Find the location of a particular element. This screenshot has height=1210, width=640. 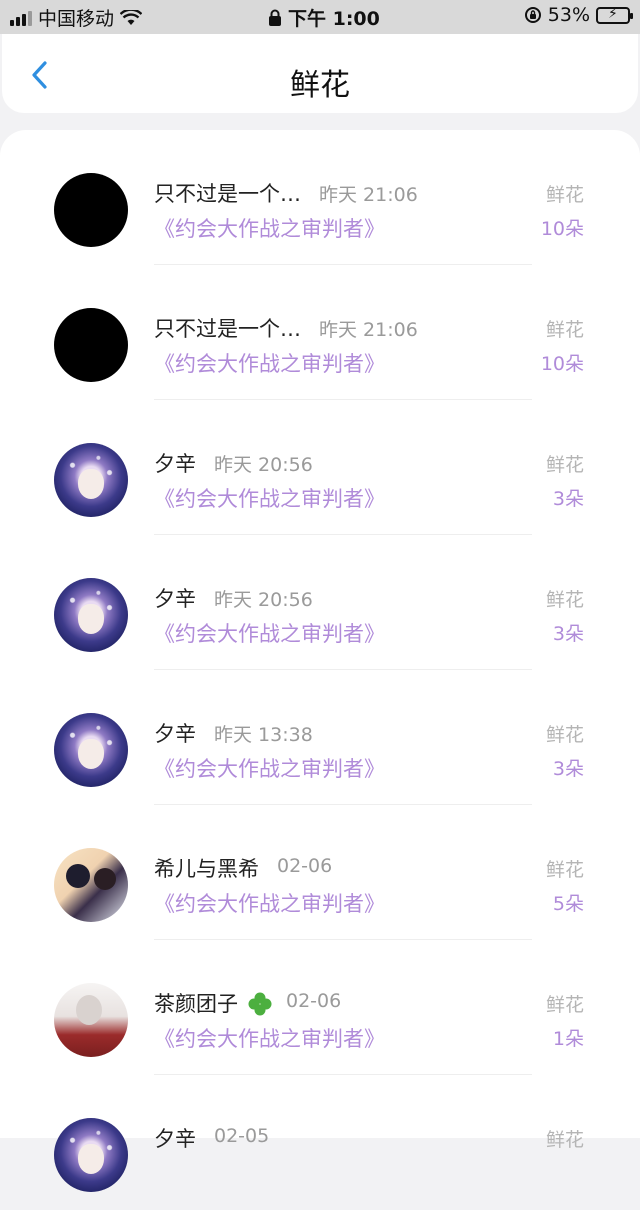

send-time: 02-05 is located at coordinates (242, 1136).